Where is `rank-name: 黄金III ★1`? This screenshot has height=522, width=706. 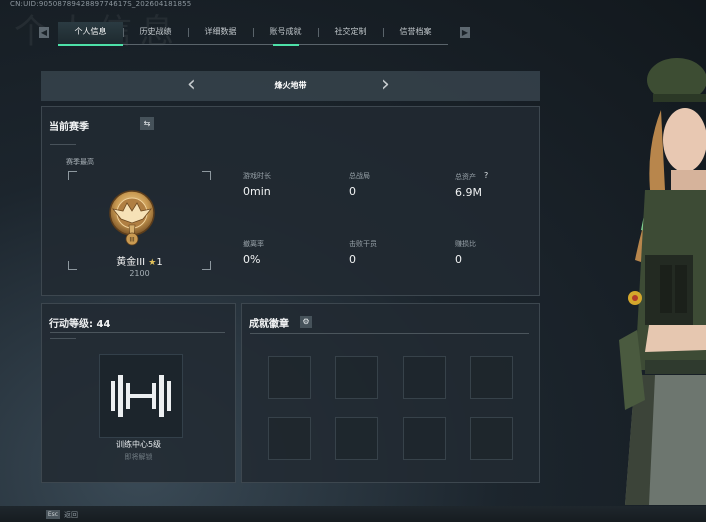 rank-name: 黄金III ★1 is located at coordinates (139, 260).